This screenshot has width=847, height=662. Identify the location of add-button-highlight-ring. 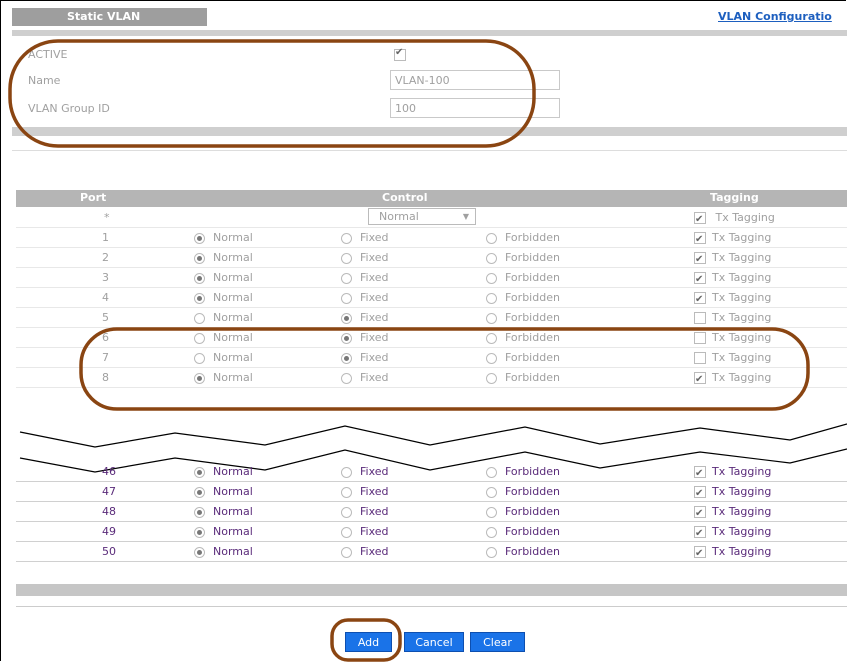
(366, 640).